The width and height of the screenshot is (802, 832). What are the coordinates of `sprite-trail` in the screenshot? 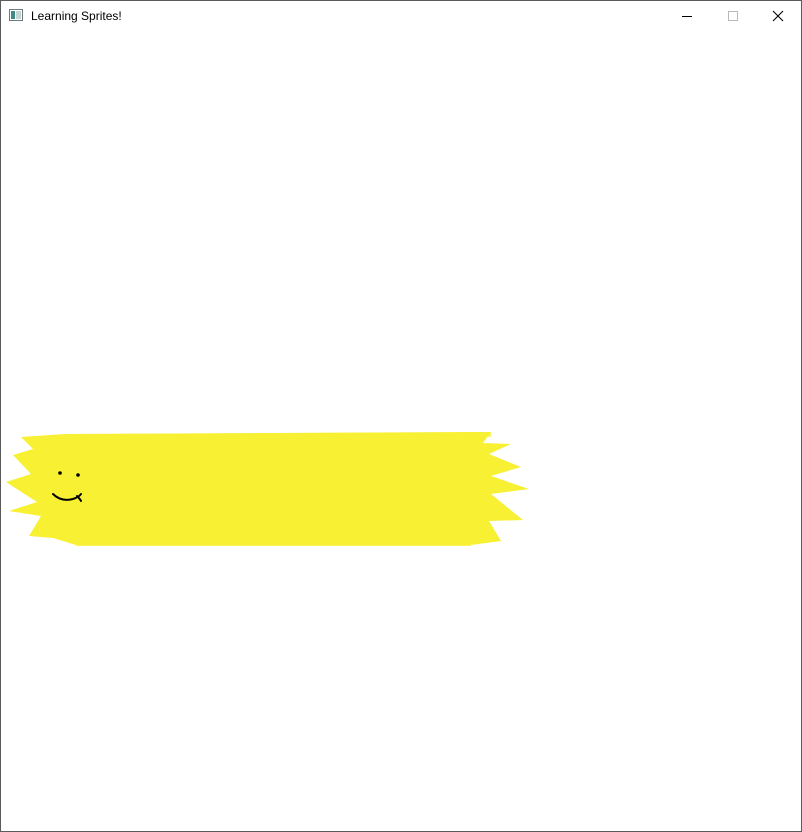 It's located at (267, 489).